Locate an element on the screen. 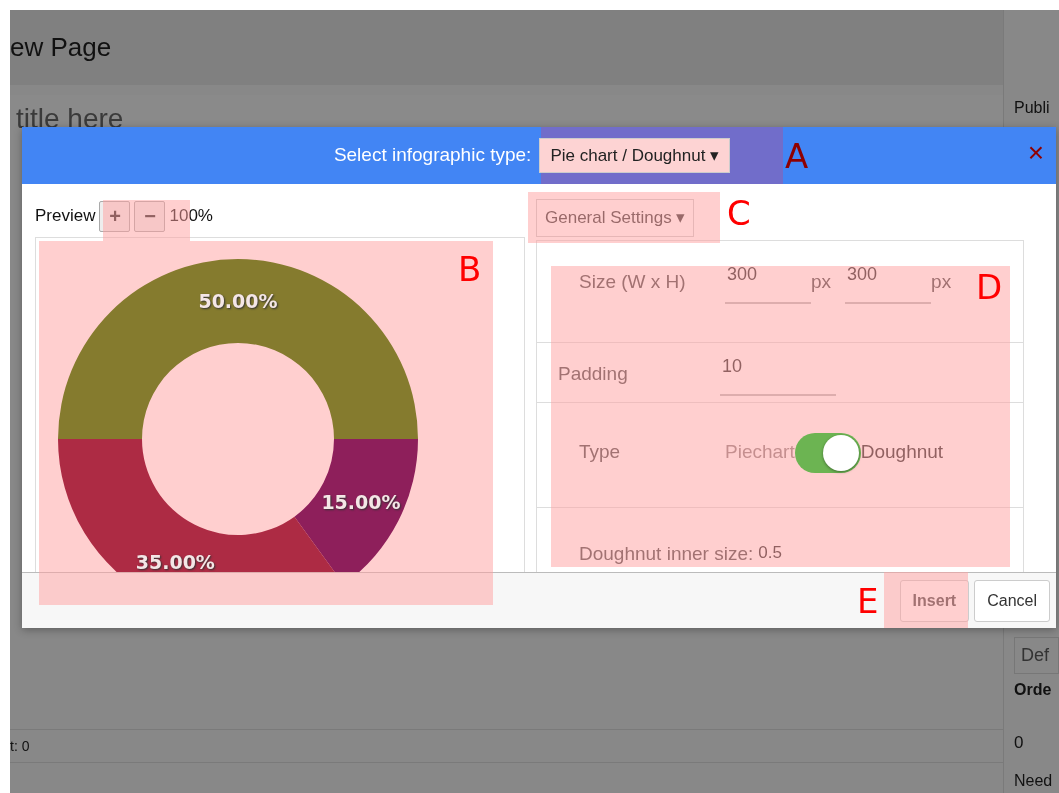  annotation-letter: C is located at coordinates (739, 213).